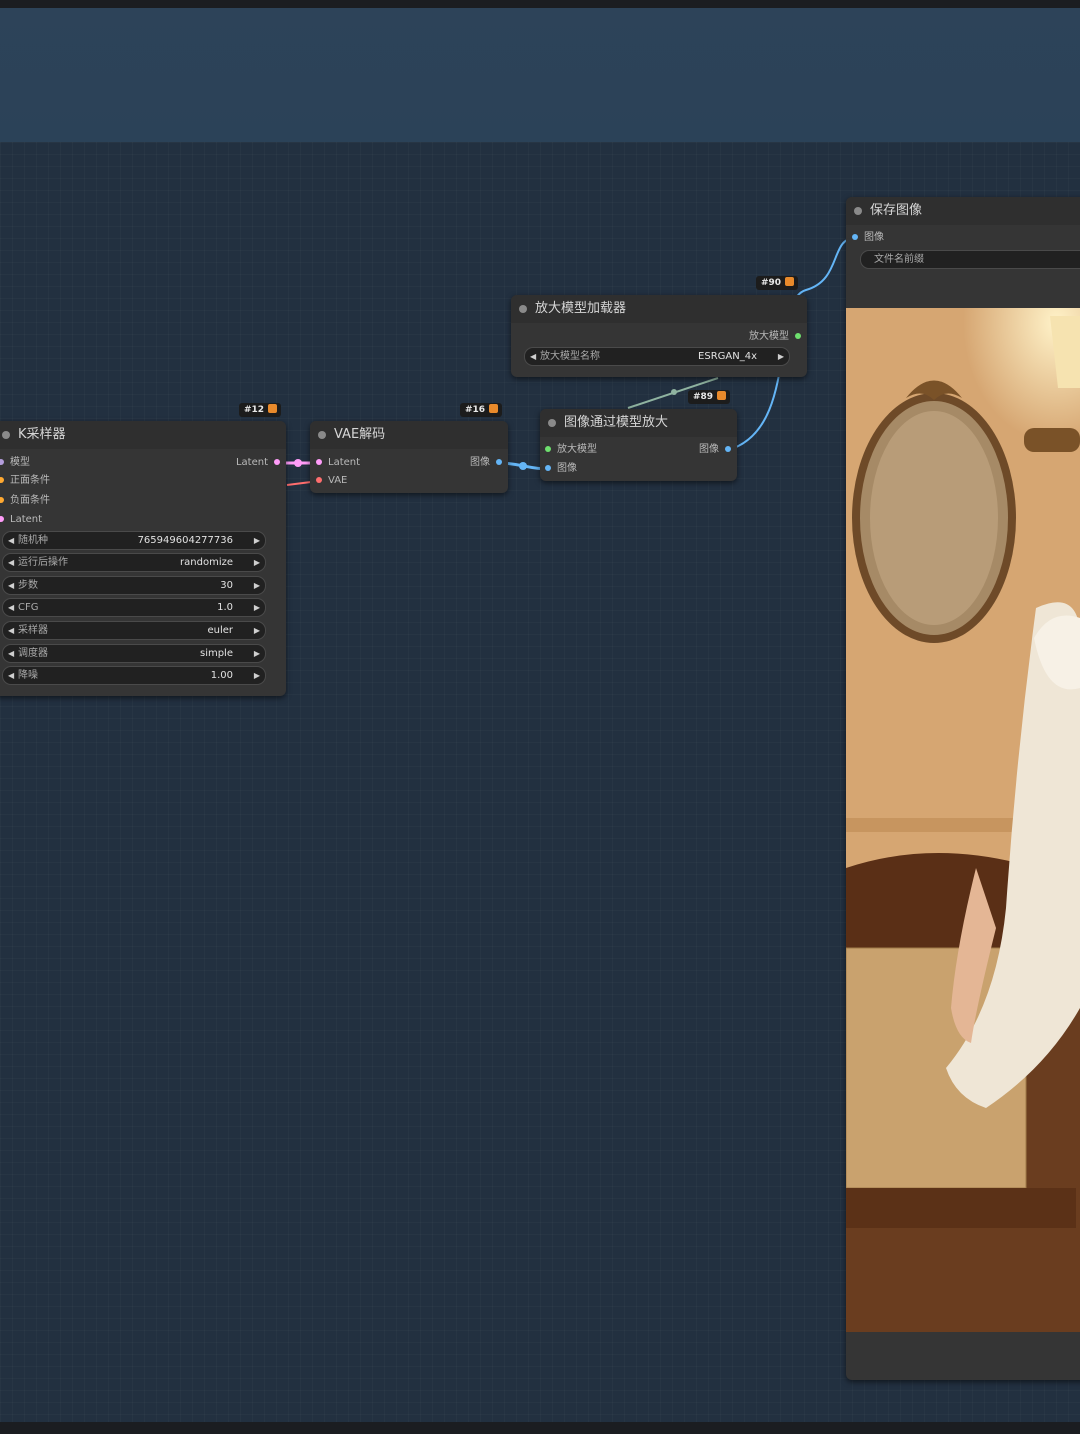 The width and height of the screenshot is (1080, 1434). What do you see at coordinates (33, 540) in the screenshot?
I see `widget-label: 随机种` at bounding box center [33, 540].